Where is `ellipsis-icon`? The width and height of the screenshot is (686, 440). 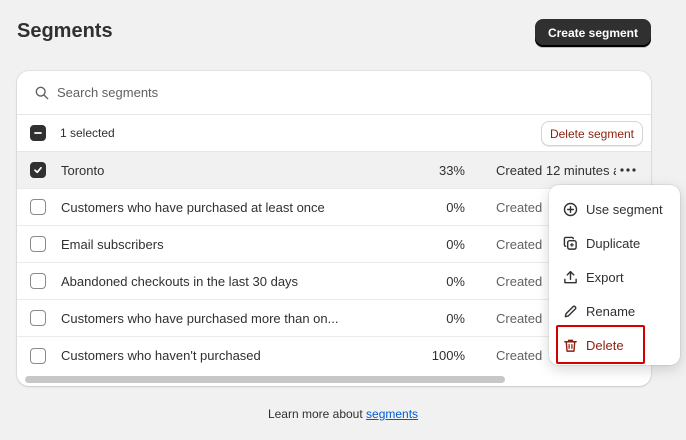
ellipsis-icon is located at coordinates (628, 170).